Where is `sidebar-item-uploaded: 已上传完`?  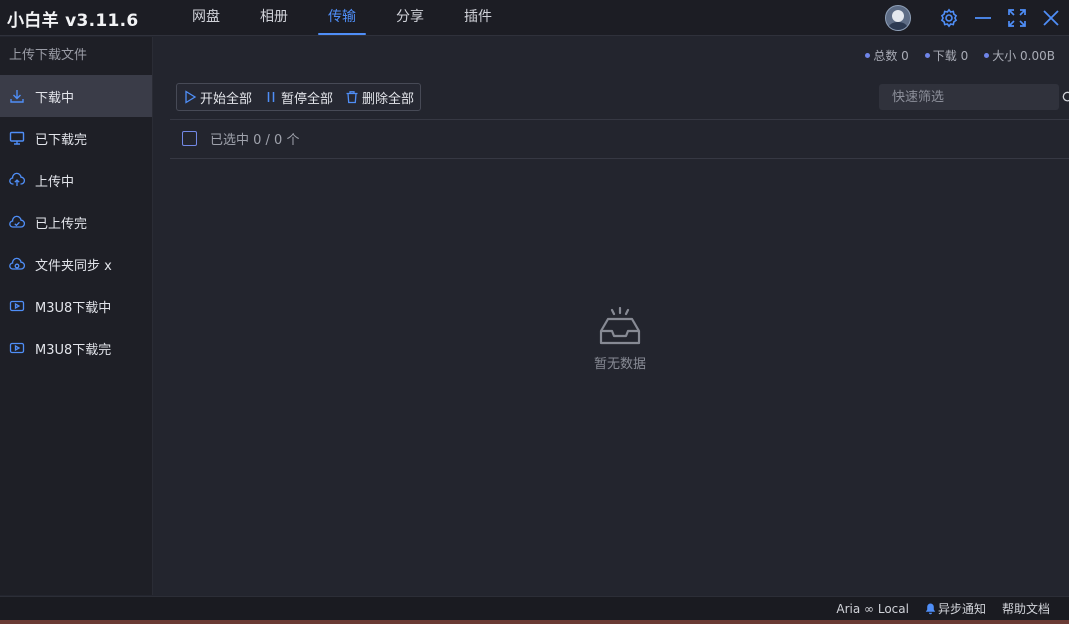 sidebar-item-uploaded: 已上传完 is located at coordinates (76, 222).